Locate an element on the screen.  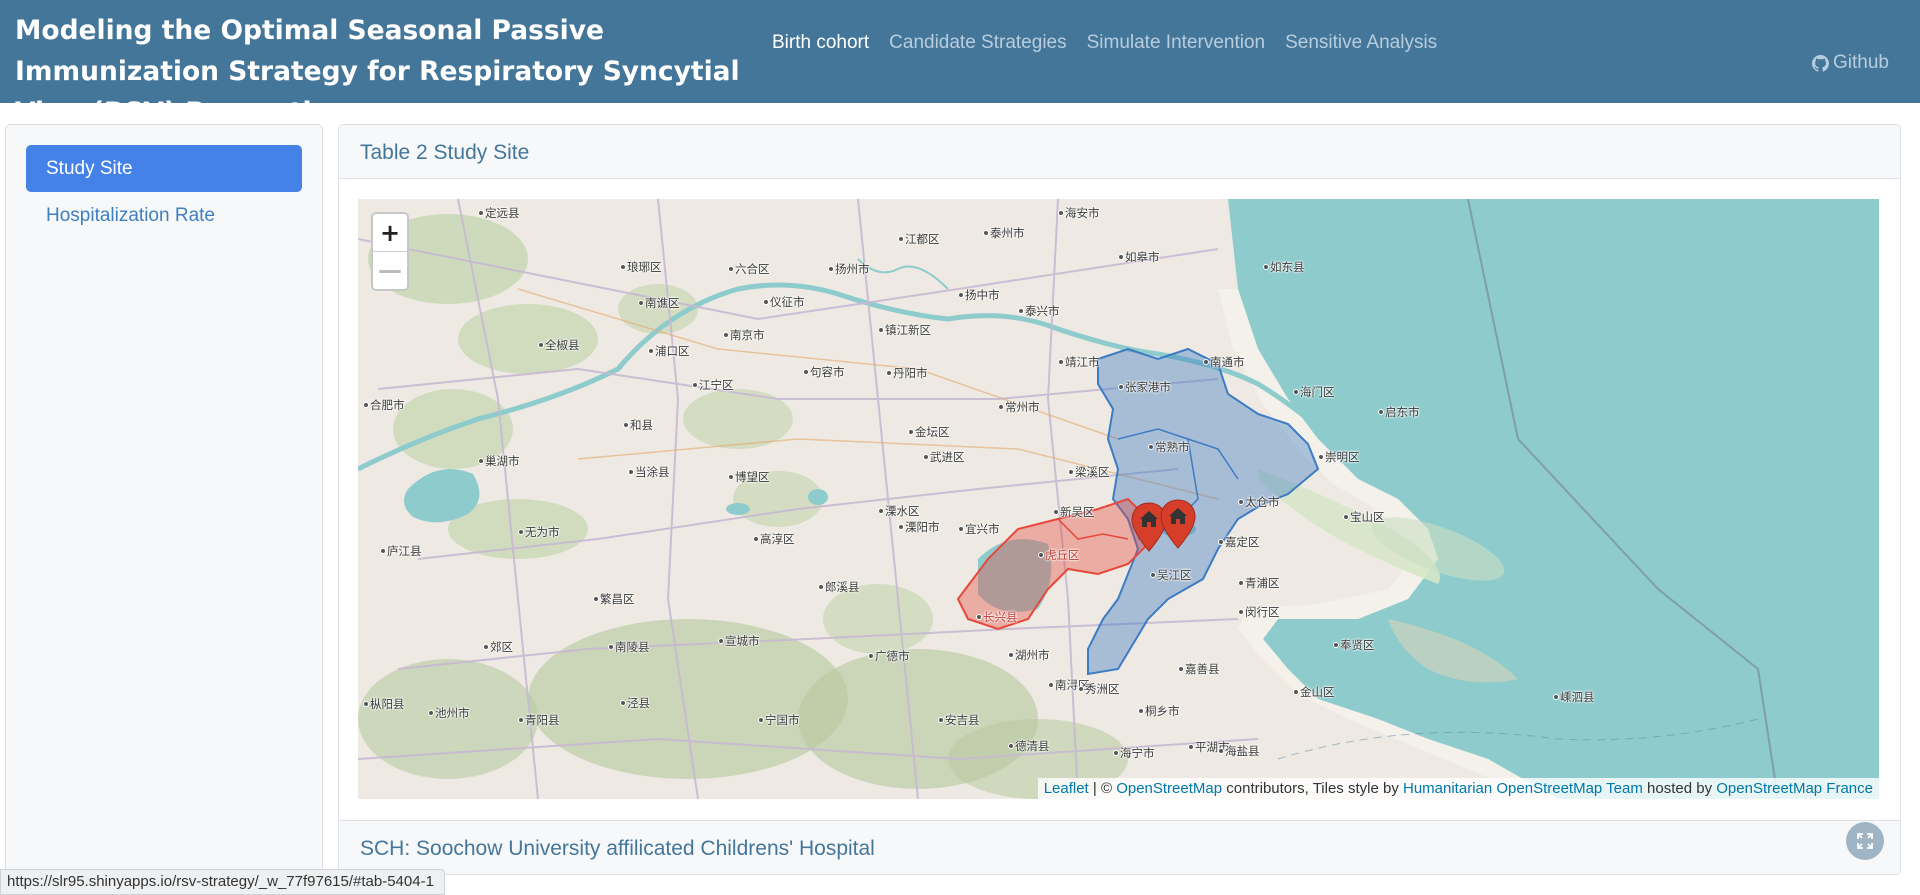
map-label: 丹阳市 is located at coordinates (907, 373).